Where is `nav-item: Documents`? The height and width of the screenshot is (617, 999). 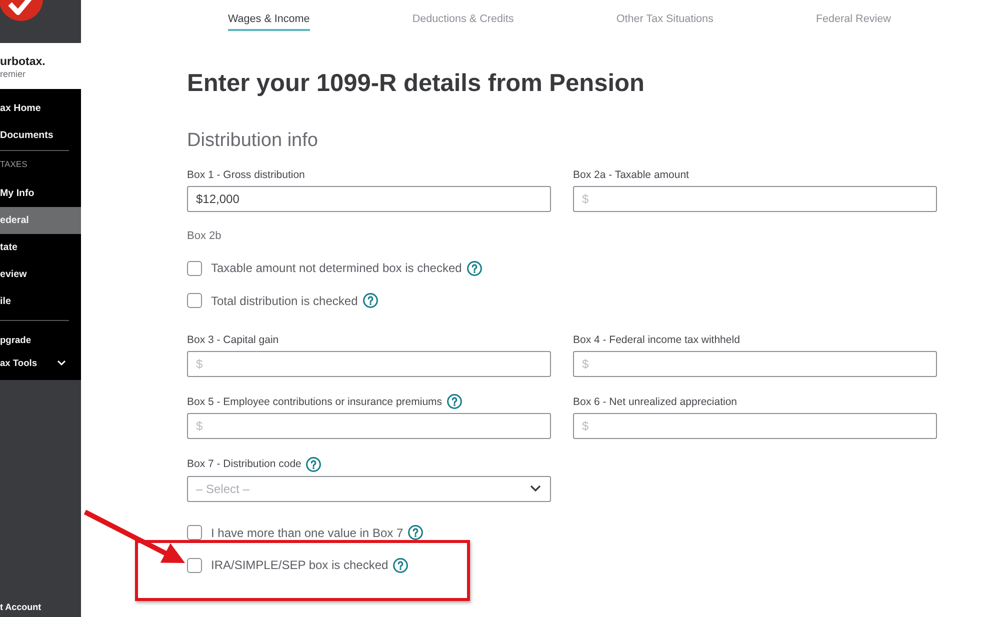 nav-item: Documents is located at coordinates (40, 135).